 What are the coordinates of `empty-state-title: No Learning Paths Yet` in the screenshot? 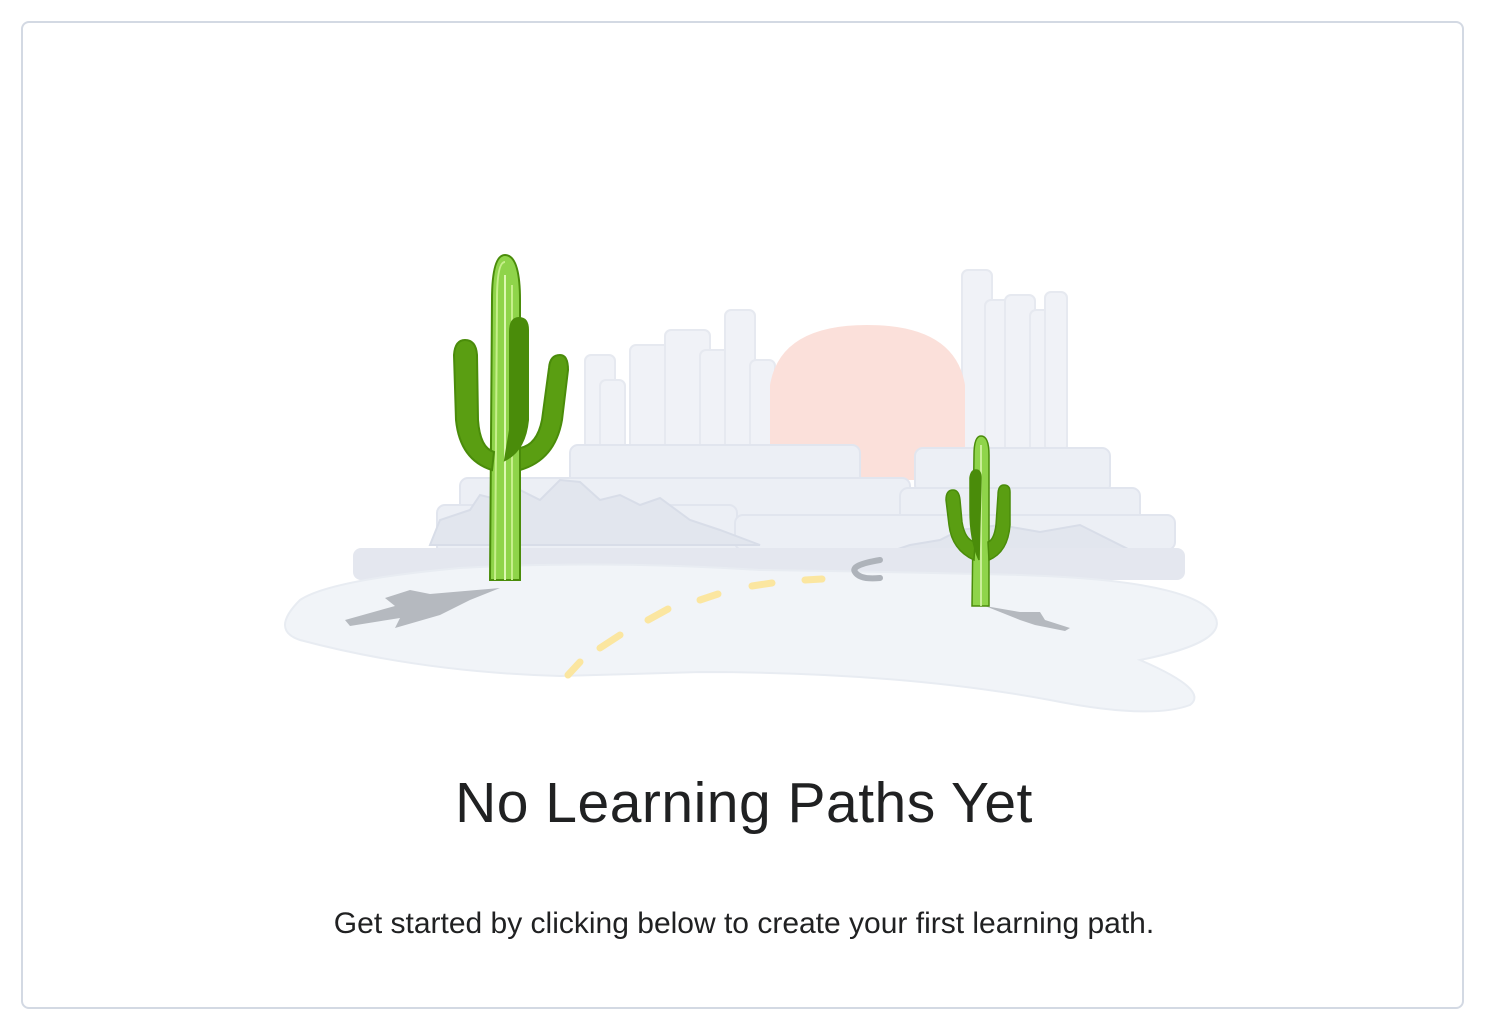 It's located at (744, 803).